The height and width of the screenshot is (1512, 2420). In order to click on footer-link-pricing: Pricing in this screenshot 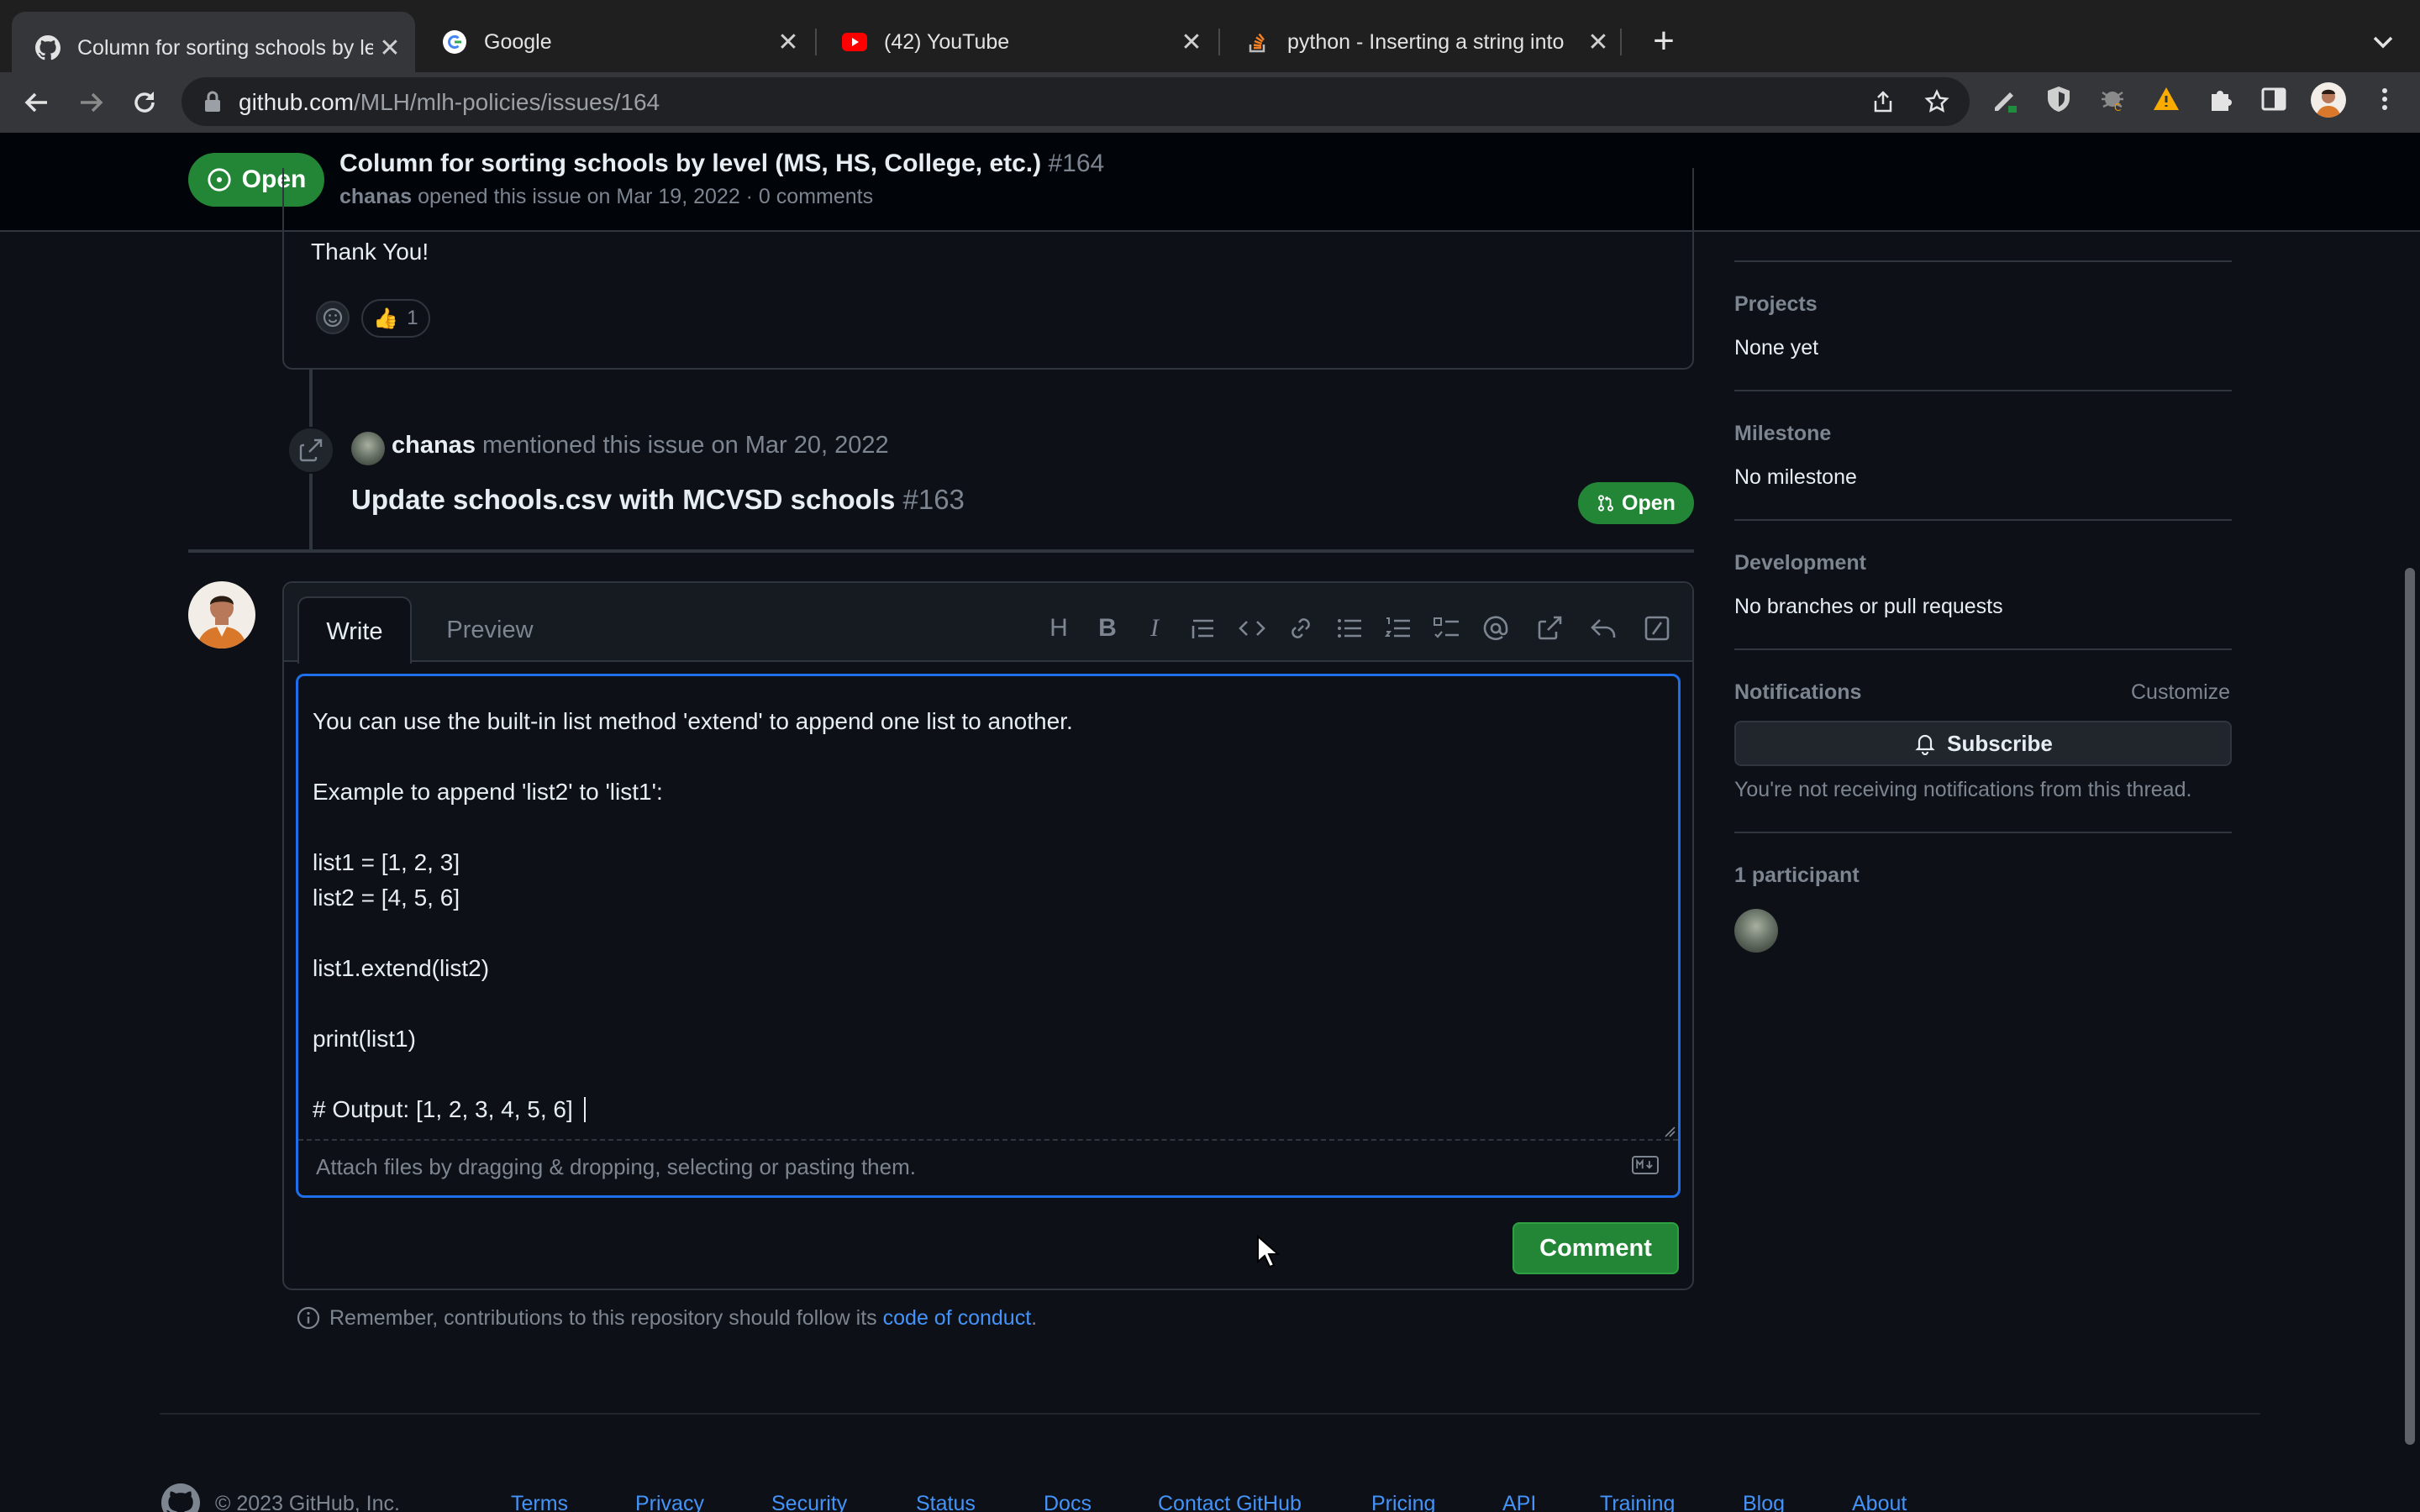, I will do `click(1403, 1502)`.